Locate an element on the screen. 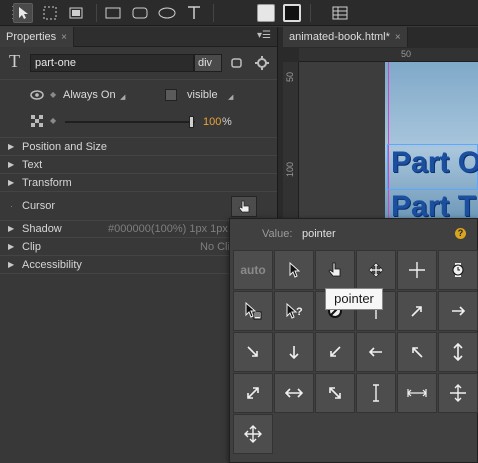  opacity-slider-track is located at coordinates (130, 122).